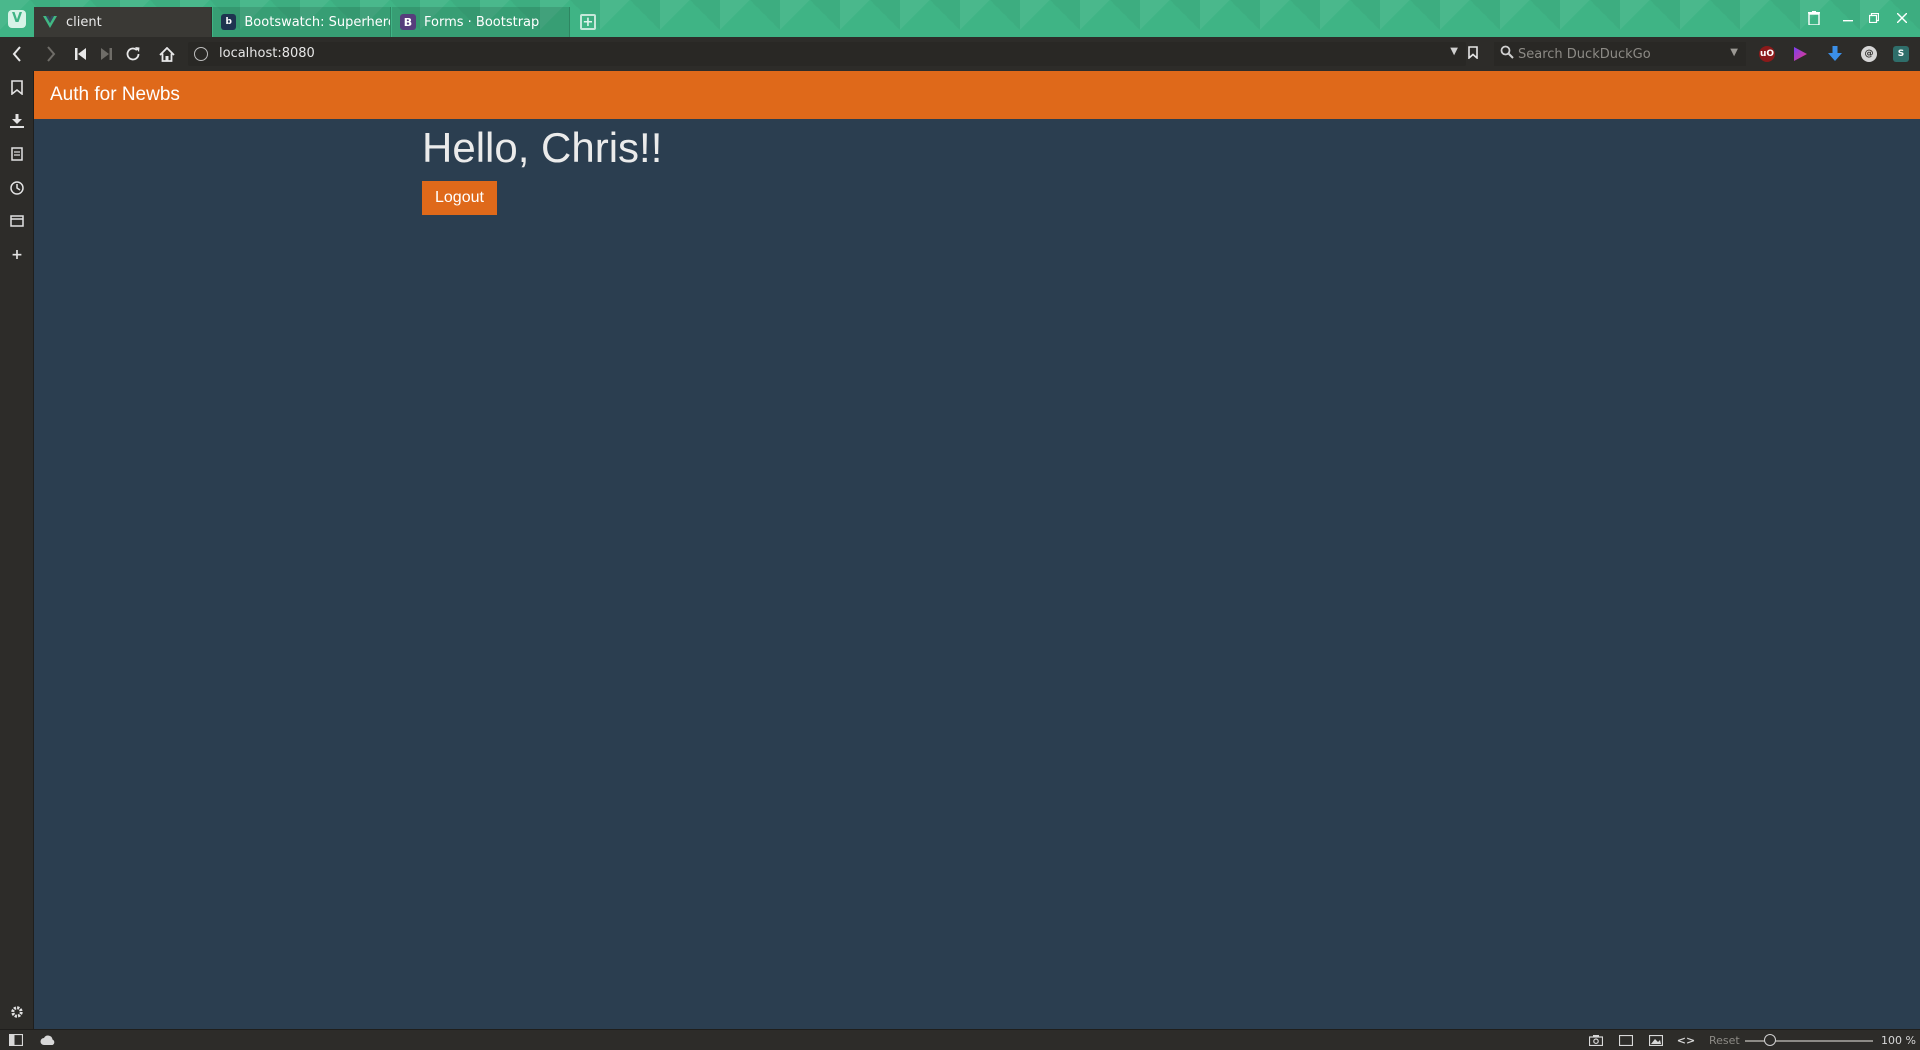  I want to click on search-field: ▼, so click(1620, 54).